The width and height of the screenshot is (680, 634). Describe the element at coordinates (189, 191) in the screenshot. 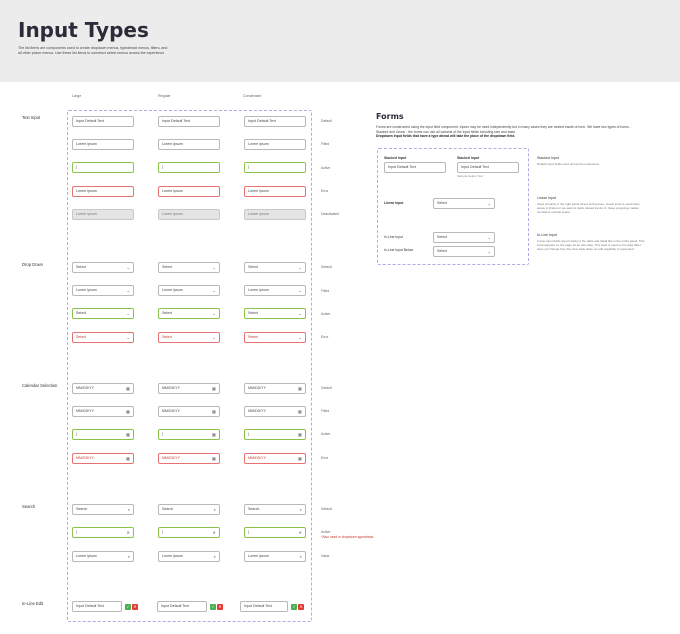

I see `text-input-regular-error: Lorem ipsum` at that location.